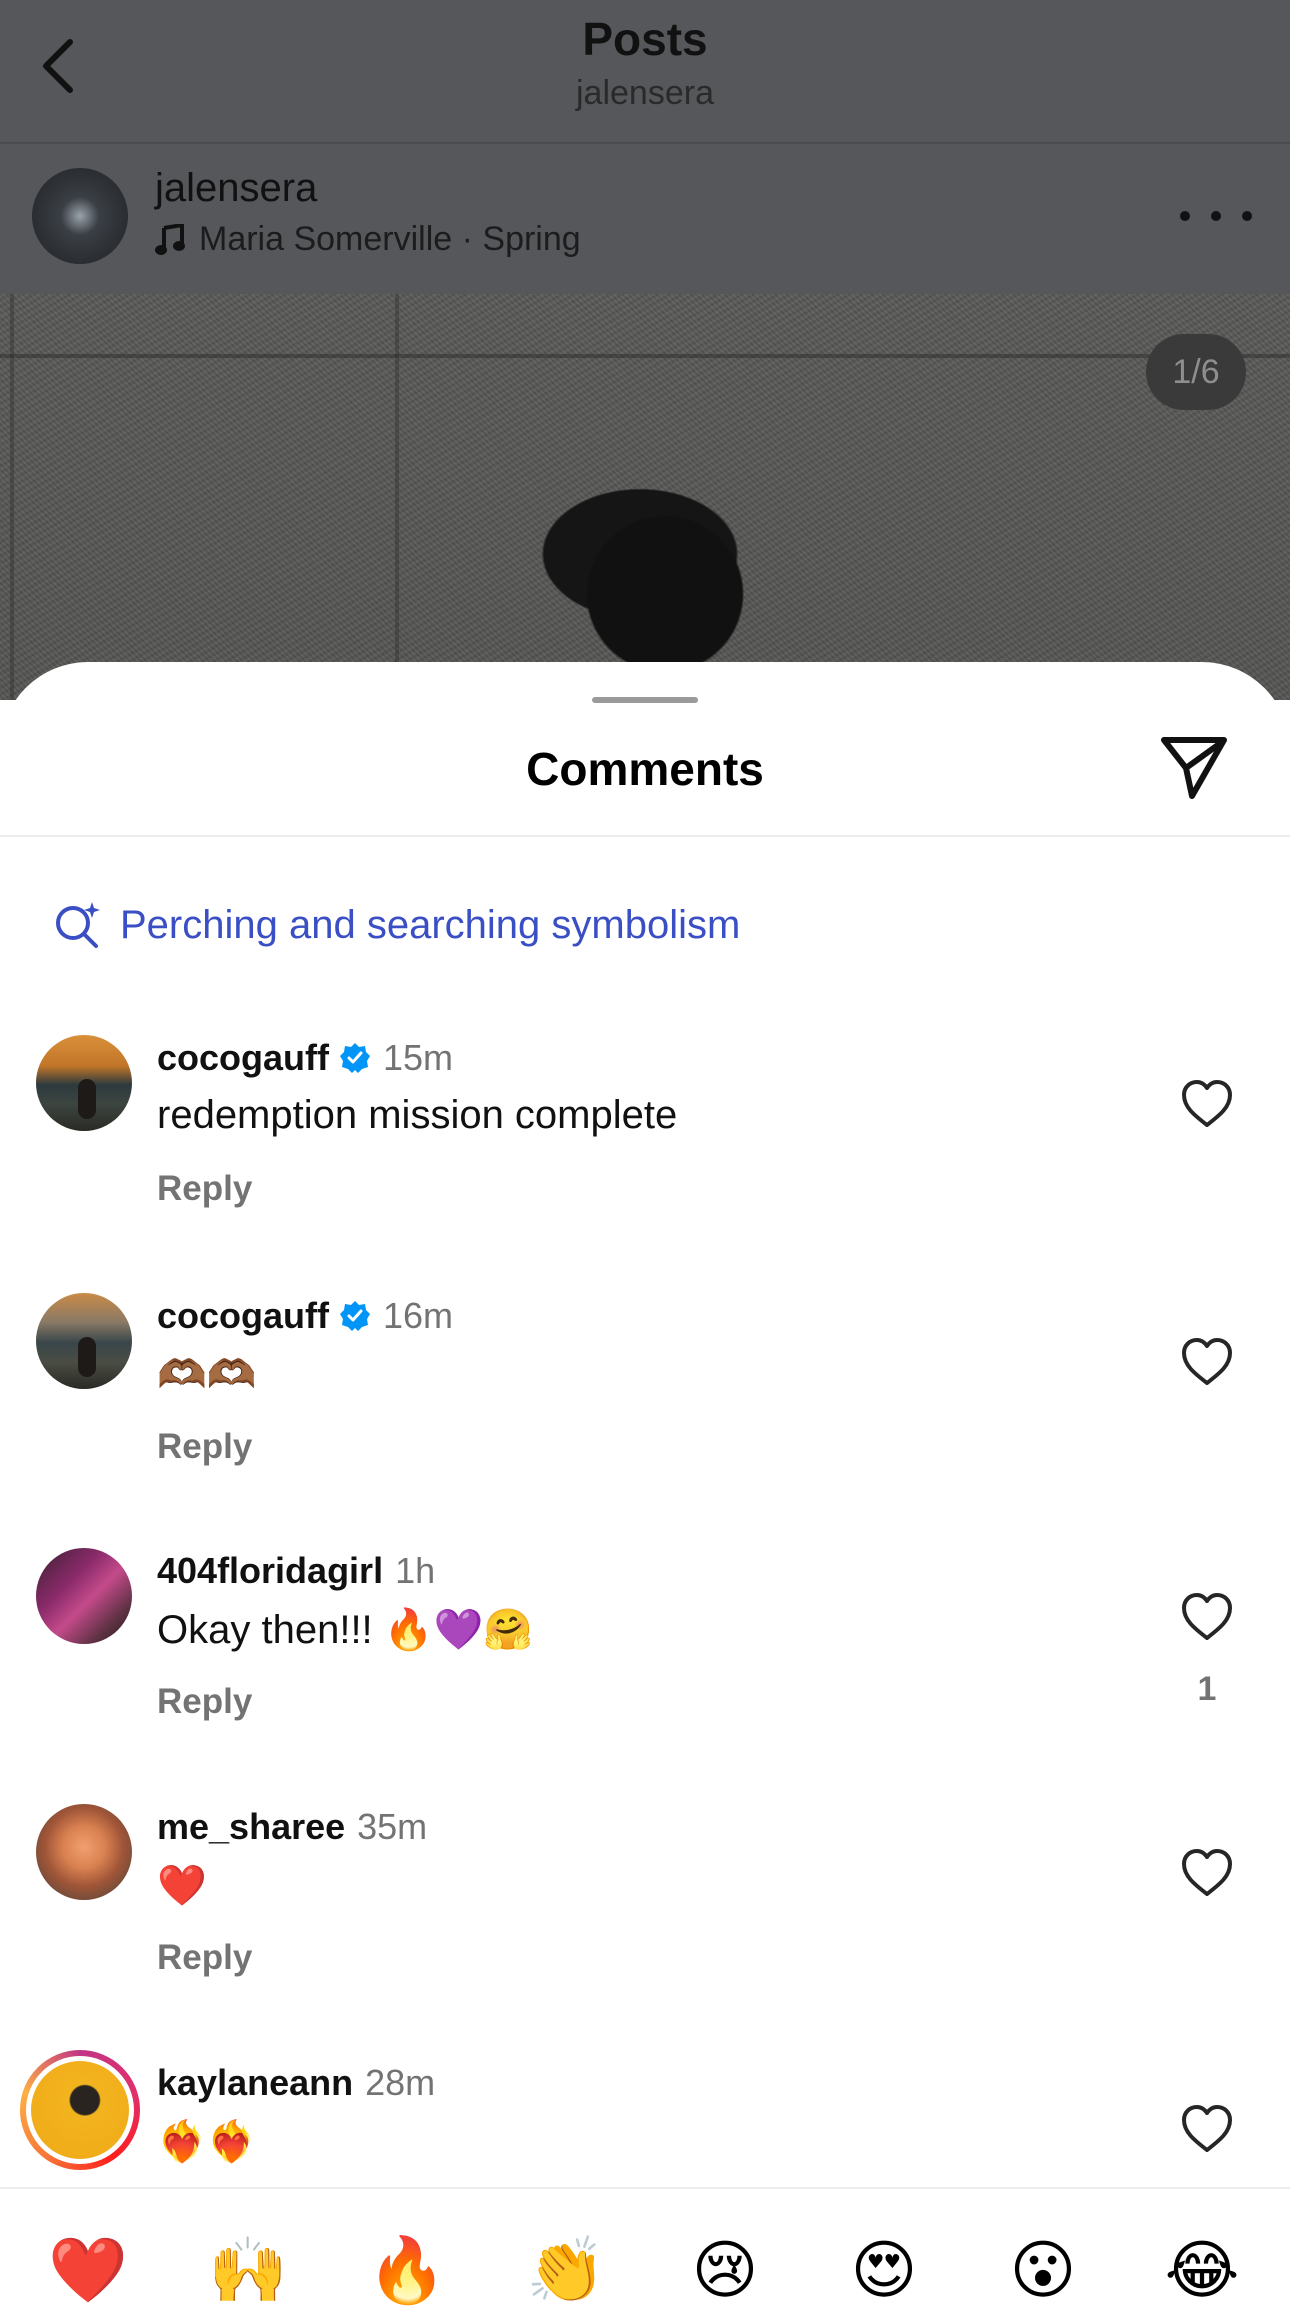  I want to click on comment-timestamp: 16m, so click(418, 1315).